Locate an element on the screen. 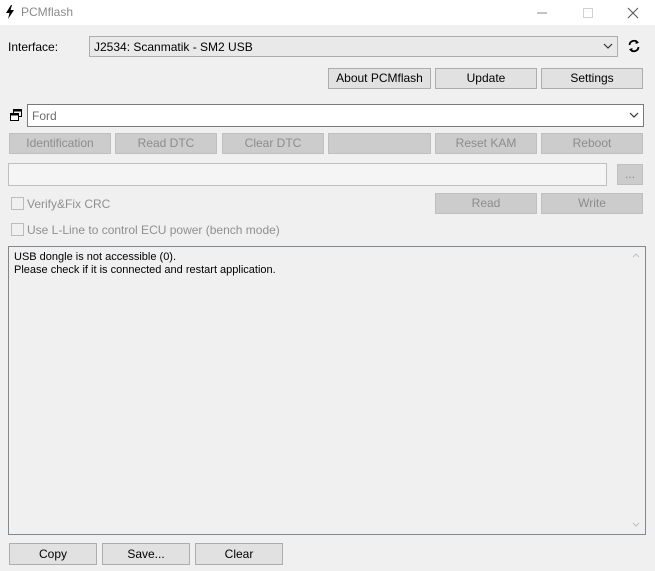  verify-crc-label: Verify&Fix CRC is located at coordinates (69, 204).